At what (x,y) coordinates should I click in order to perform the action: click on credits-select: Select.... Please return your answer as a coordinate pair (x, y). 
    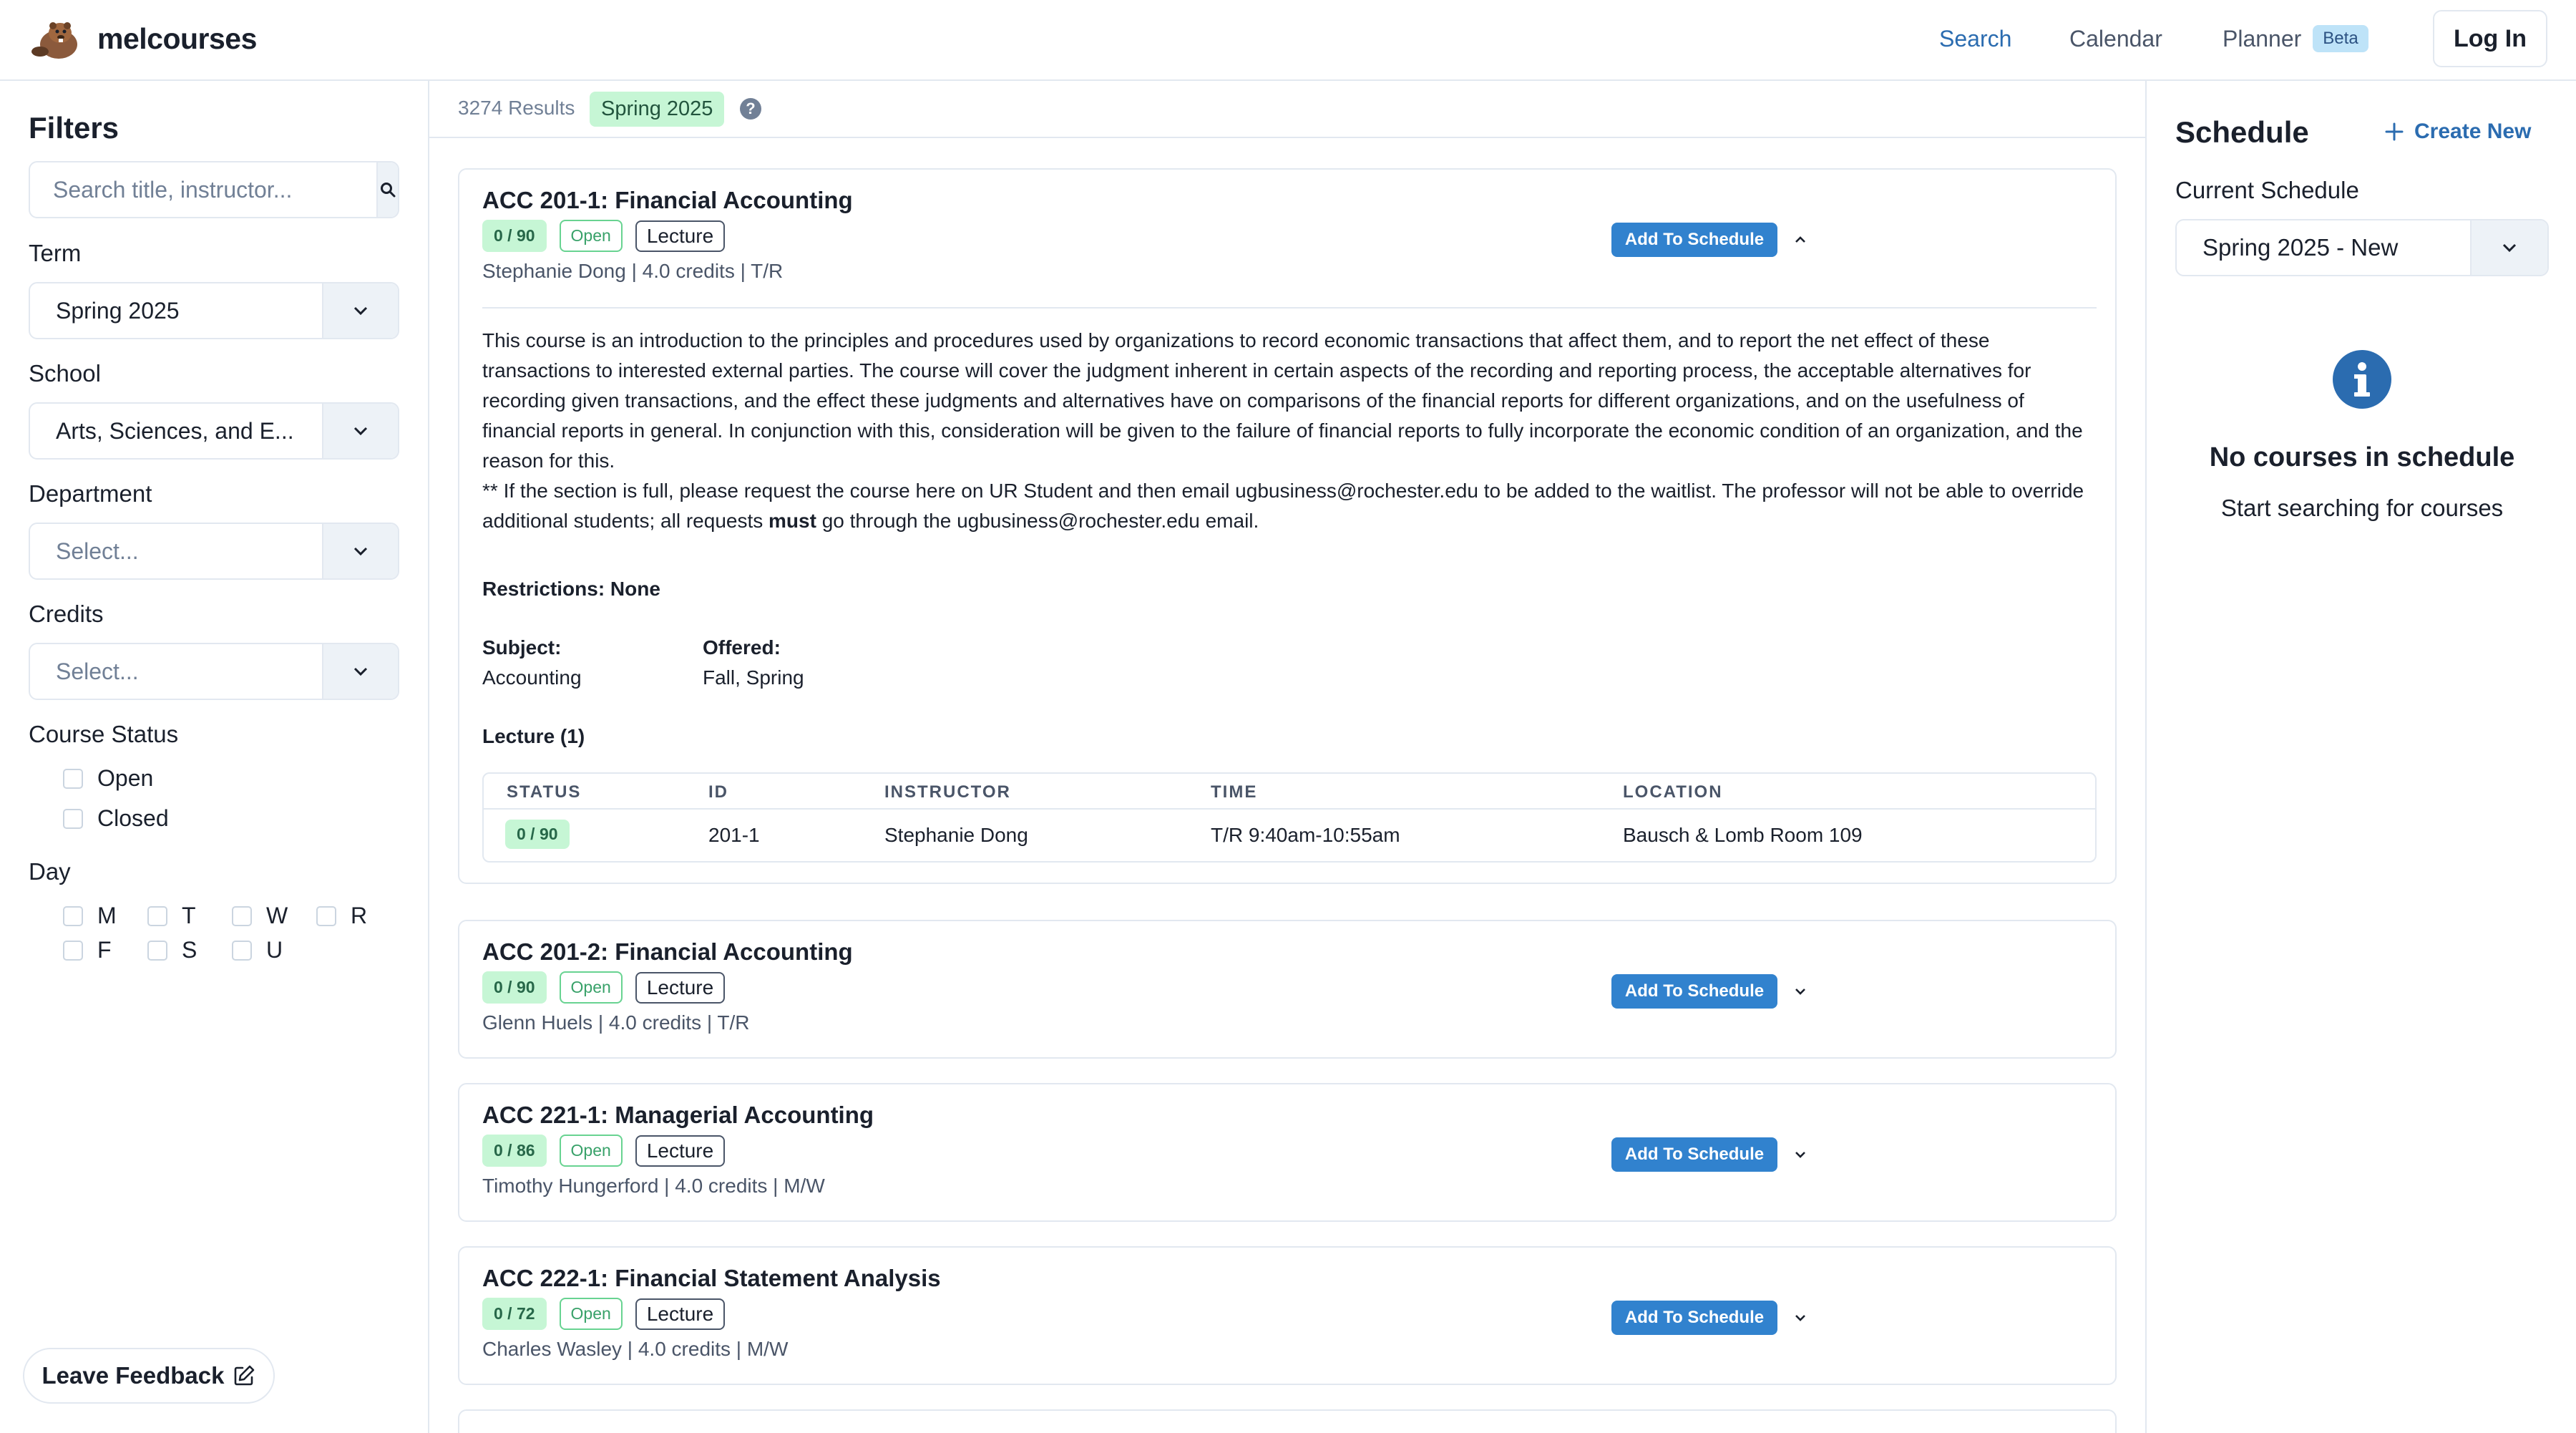
    Looking at the image, I should click on (214, 671).